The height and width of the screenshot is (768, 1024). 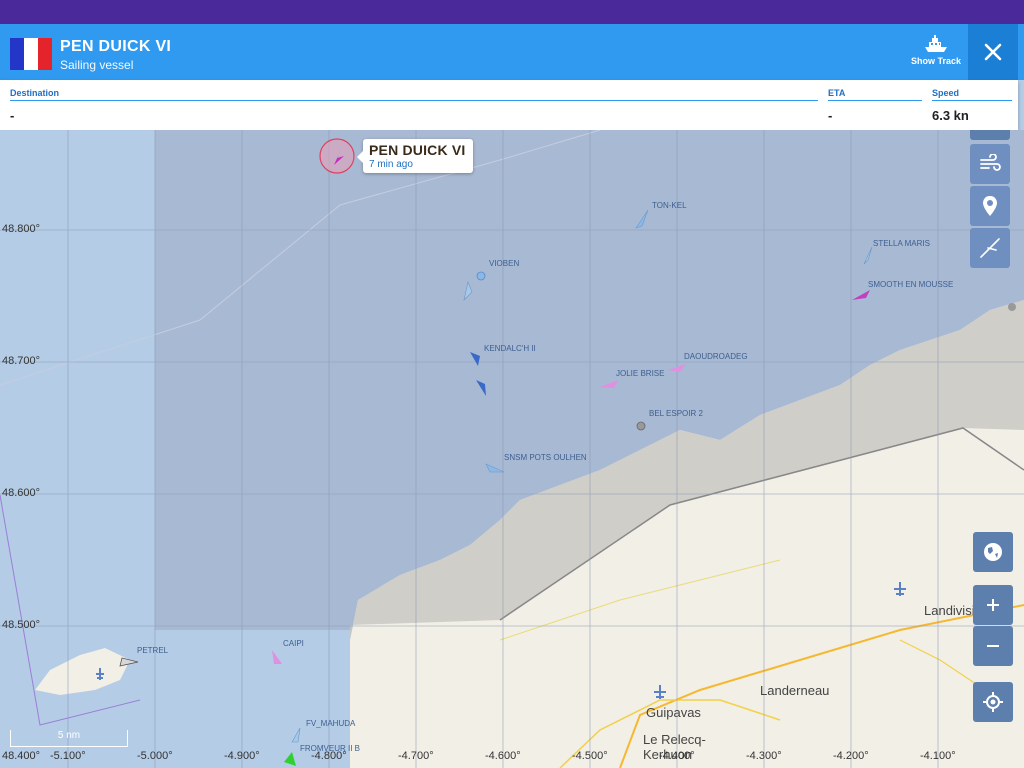 What do you see at coordinates (69, 738) in the screenshot?
I see `scale-bar: 5 nm` at bounding box center [69, 738].